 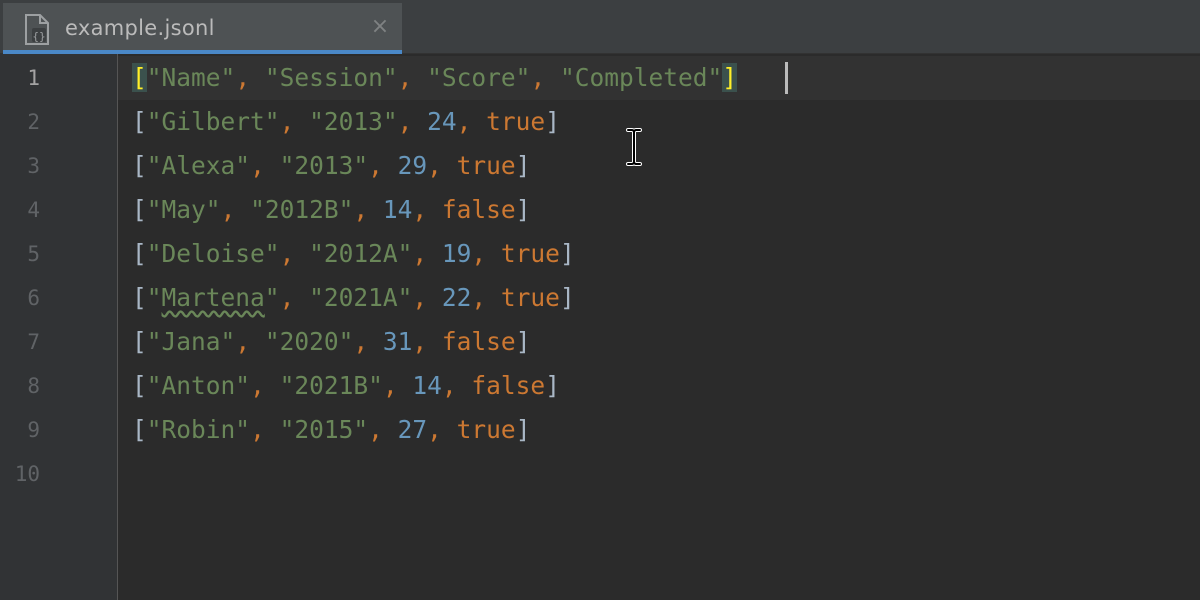 I want to click on code-line-3: ["Alexa", "2013", 29, true], so click(x=331, y=166).